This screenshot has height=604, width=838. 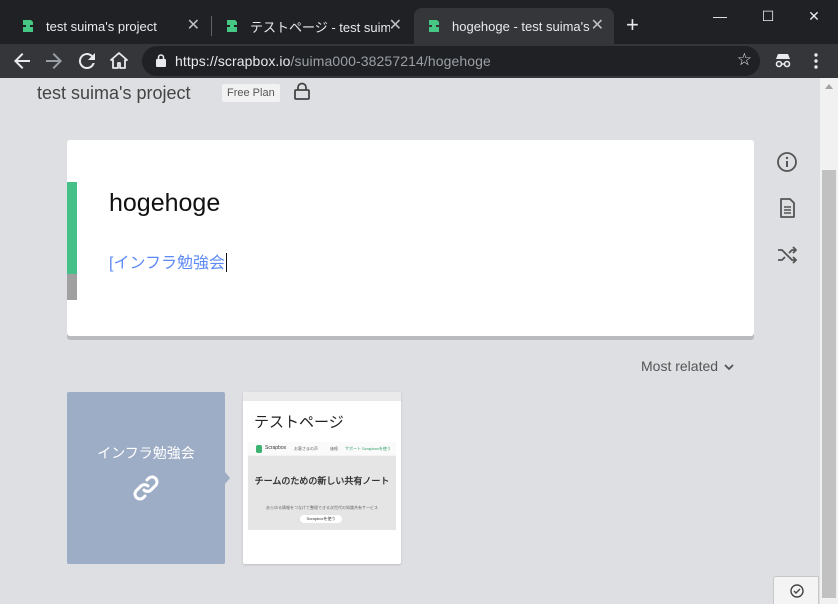 I want to click on plan-badge: Free Plan, so click(x=251, y=93).